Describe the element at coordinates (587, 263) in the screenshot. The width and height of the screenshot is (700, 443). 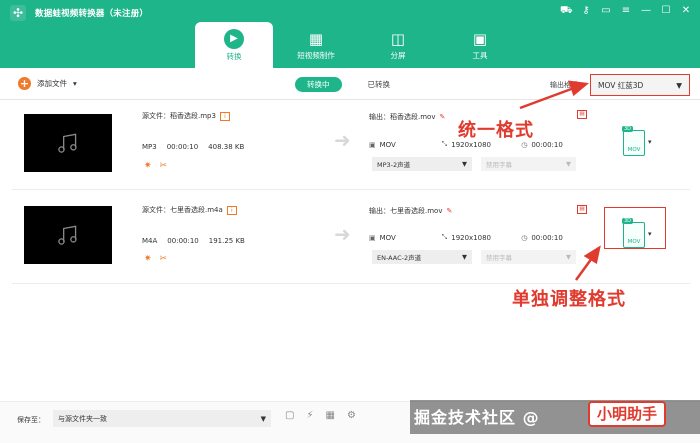
I see `arrow-to-format-icon` at that location.